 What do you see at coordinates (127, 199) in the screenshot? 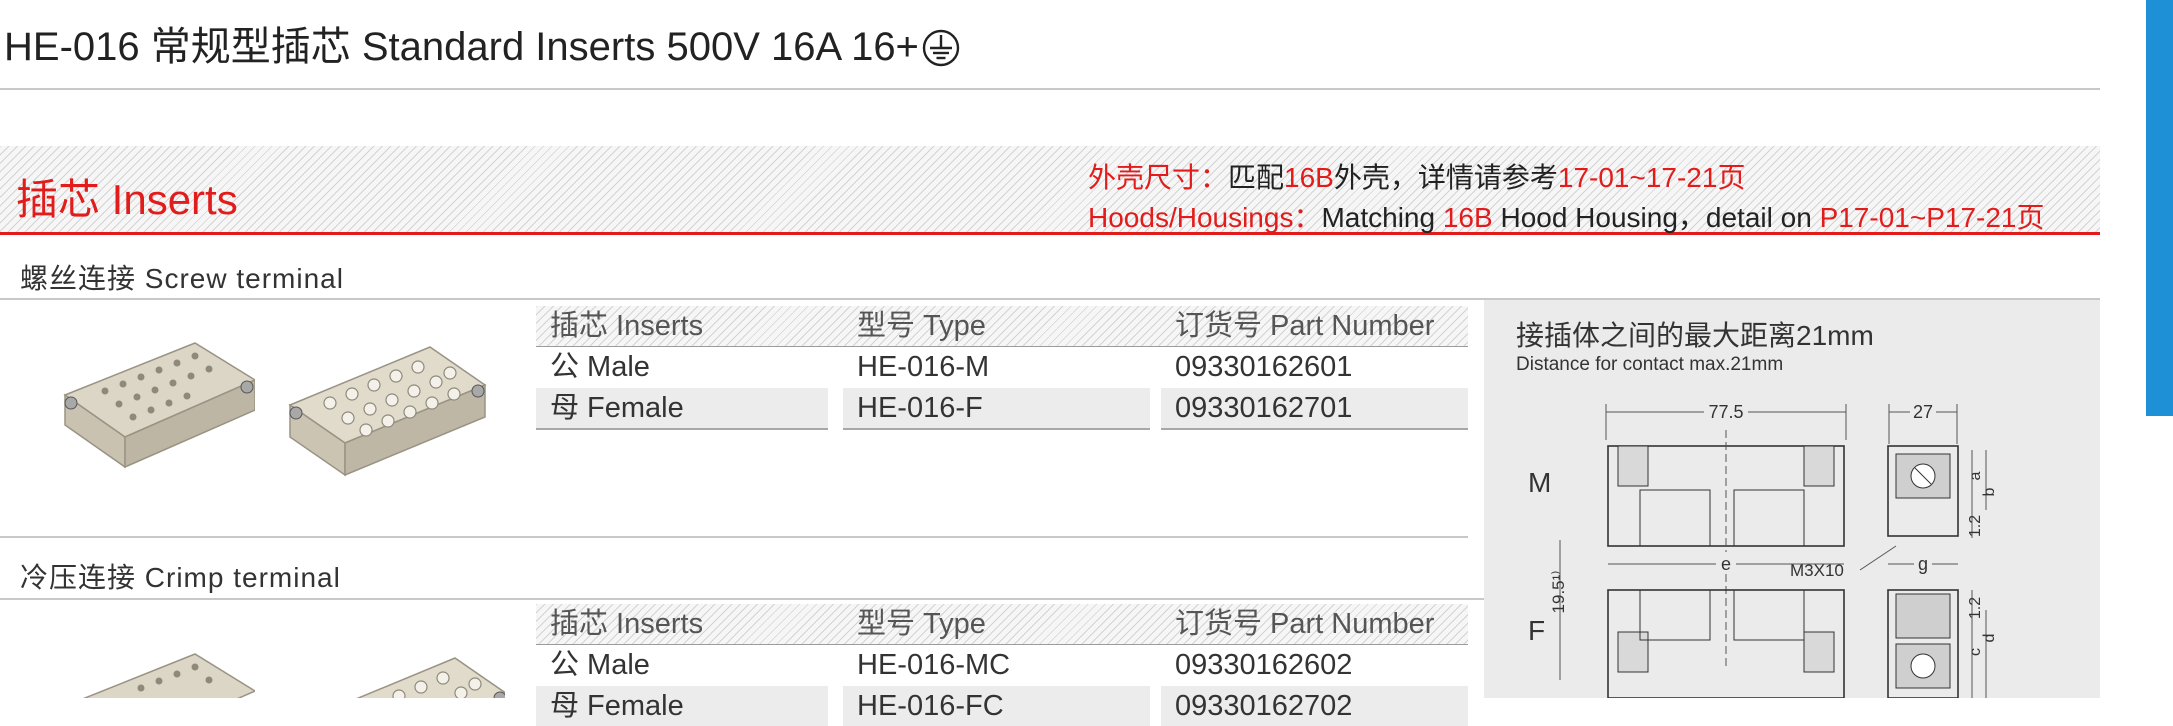
I see `inserts-heading: 插芯 Inserts` at bounding box center [127, 199].